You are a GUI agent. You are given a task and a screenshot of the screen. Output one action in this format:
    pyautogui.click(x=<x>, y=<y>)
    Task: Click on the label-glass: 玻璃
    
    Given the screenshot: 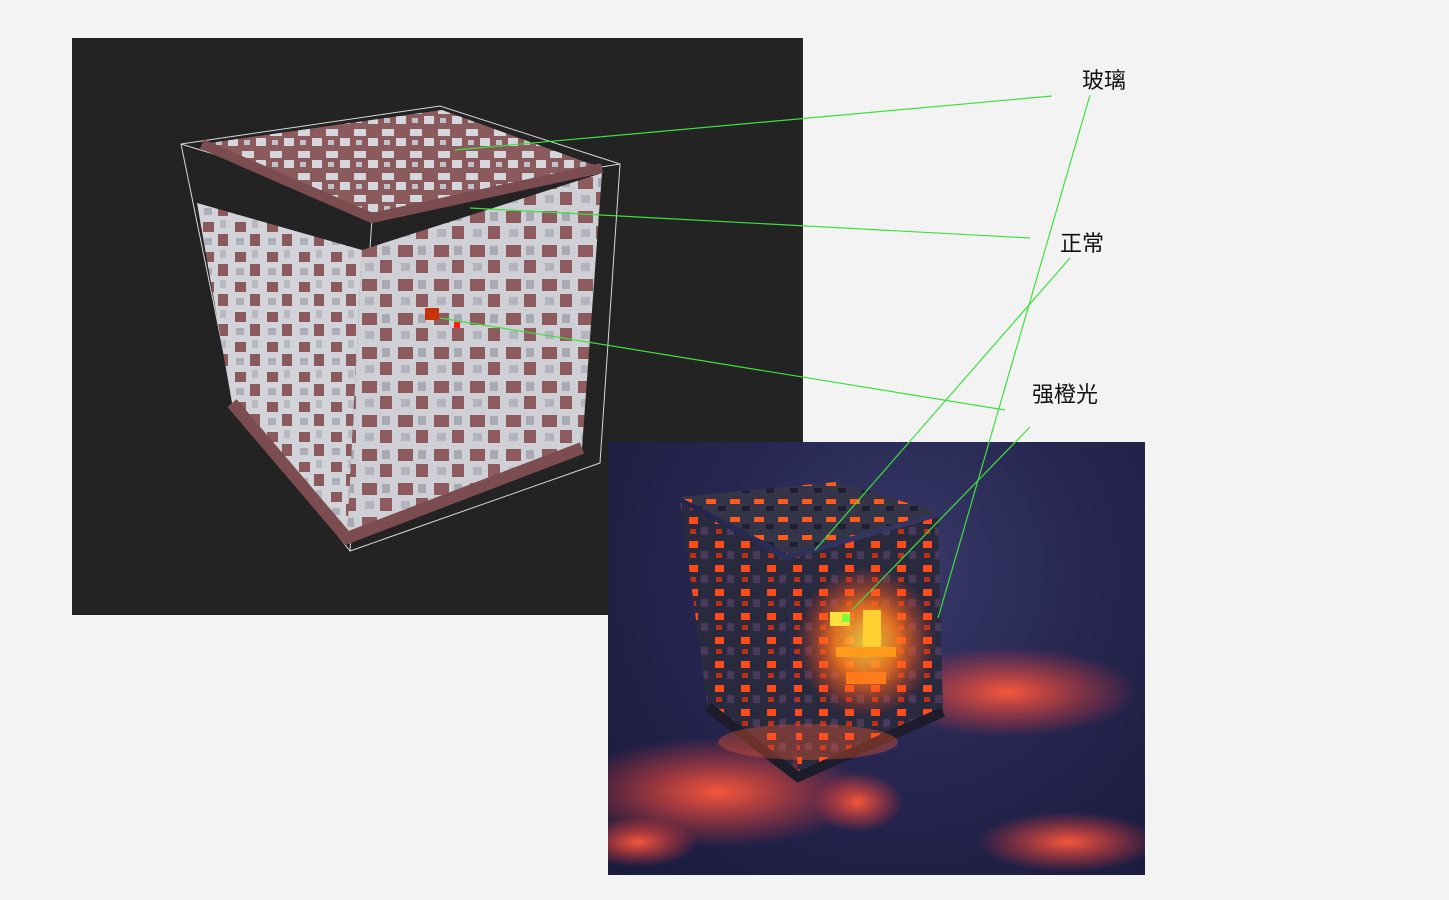 What is the action you would take?
    pyautogui.click(x=1104, y=81)
    